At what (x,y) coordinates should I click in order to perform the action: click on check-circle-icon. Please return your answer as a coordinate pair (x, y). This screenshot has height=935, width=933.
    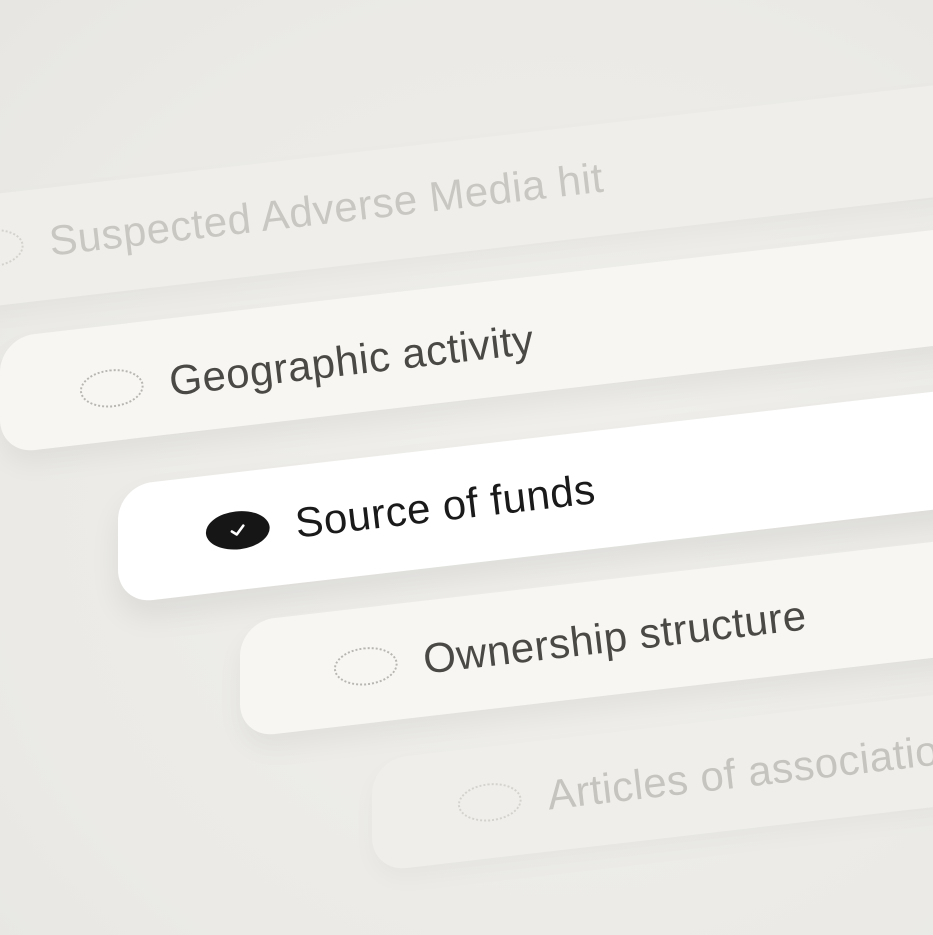
    Looking at the image, I should click on (237, 530).